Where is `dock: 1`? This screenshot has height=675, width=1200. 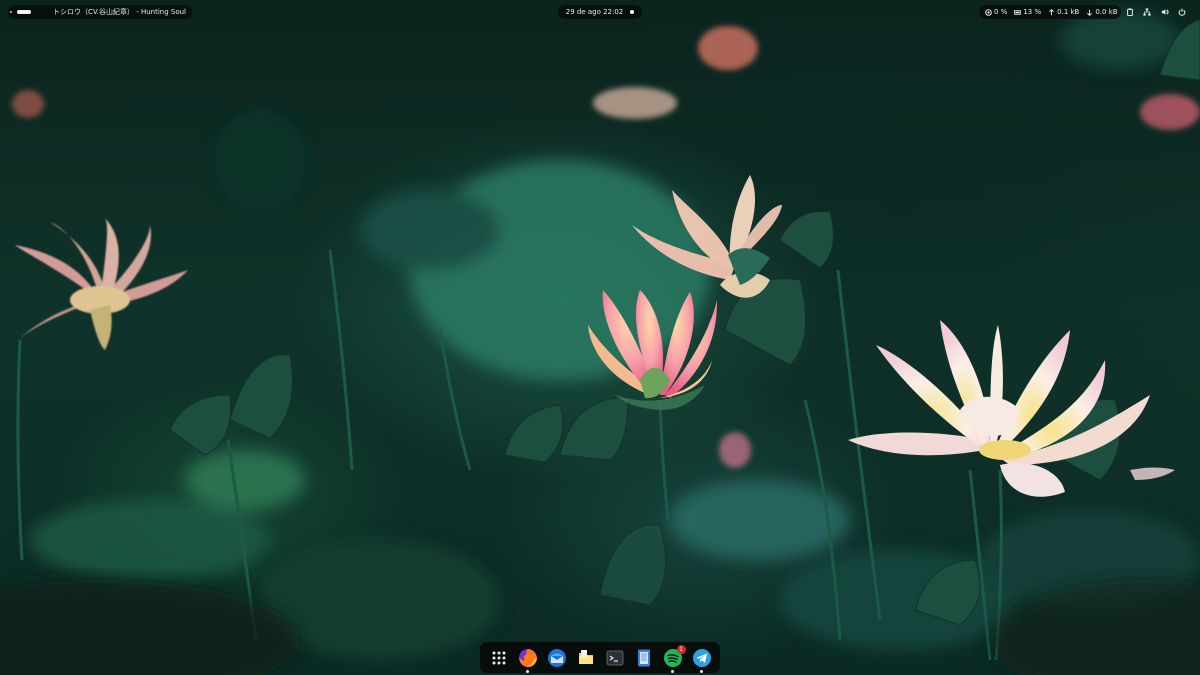
dock: 1 is located at coordinates (600, 657).